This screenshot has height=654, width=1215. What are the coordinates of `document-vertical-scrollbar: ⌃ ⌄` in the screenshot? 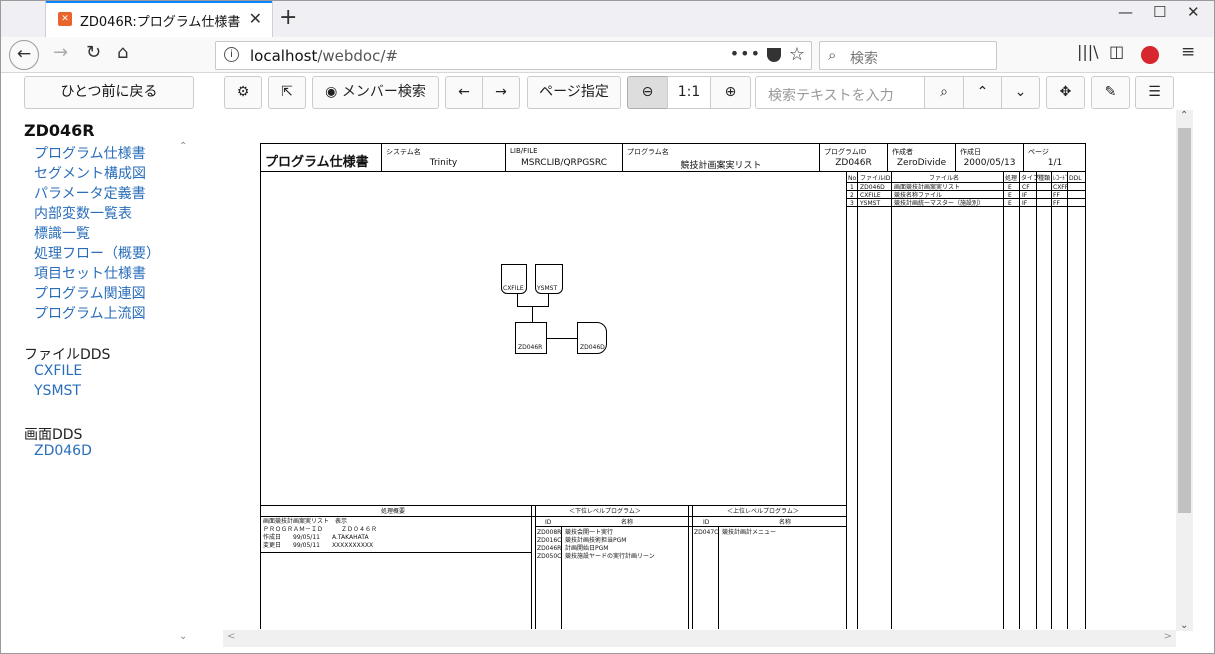 It's located at (1184, 370).